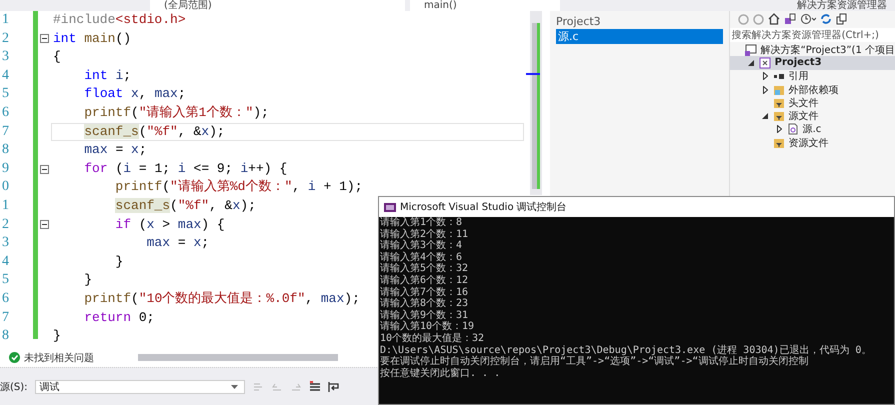 Image resolution: width=895 pixels, height=405 pixels. What do you see at coordinates (422, 246) in the screenshot?
I see `console-line: 请输入第3个数：4` at bounding box center [422, 246].